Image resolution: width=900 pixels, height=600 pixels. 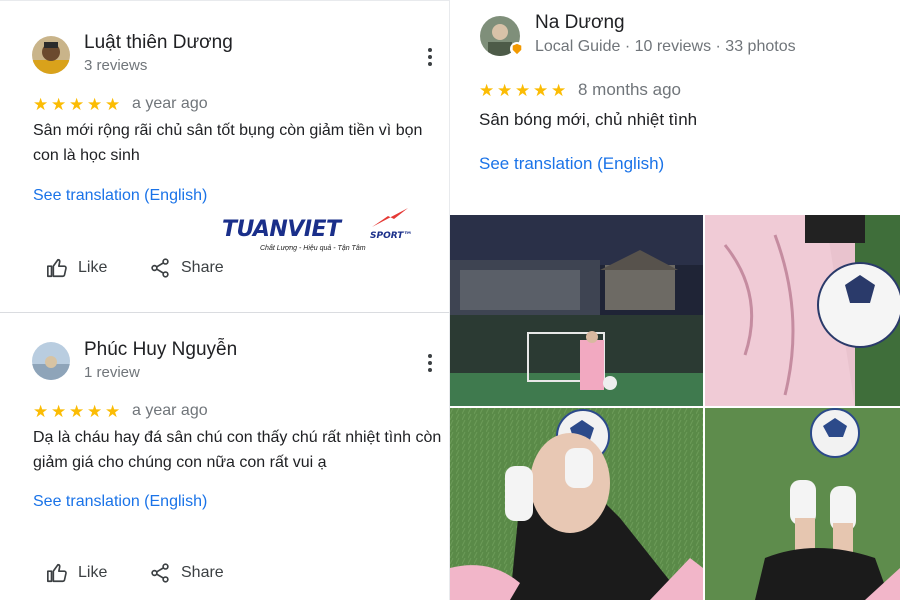 I want to click on local-guide-badge-icon, so click(x=517, y=49).